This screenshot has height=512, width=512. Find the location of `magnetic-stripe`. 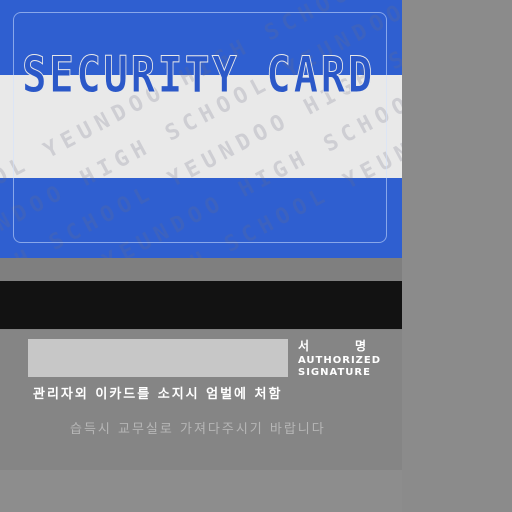

magnetic-stripe is located at coordinates (201, 305).